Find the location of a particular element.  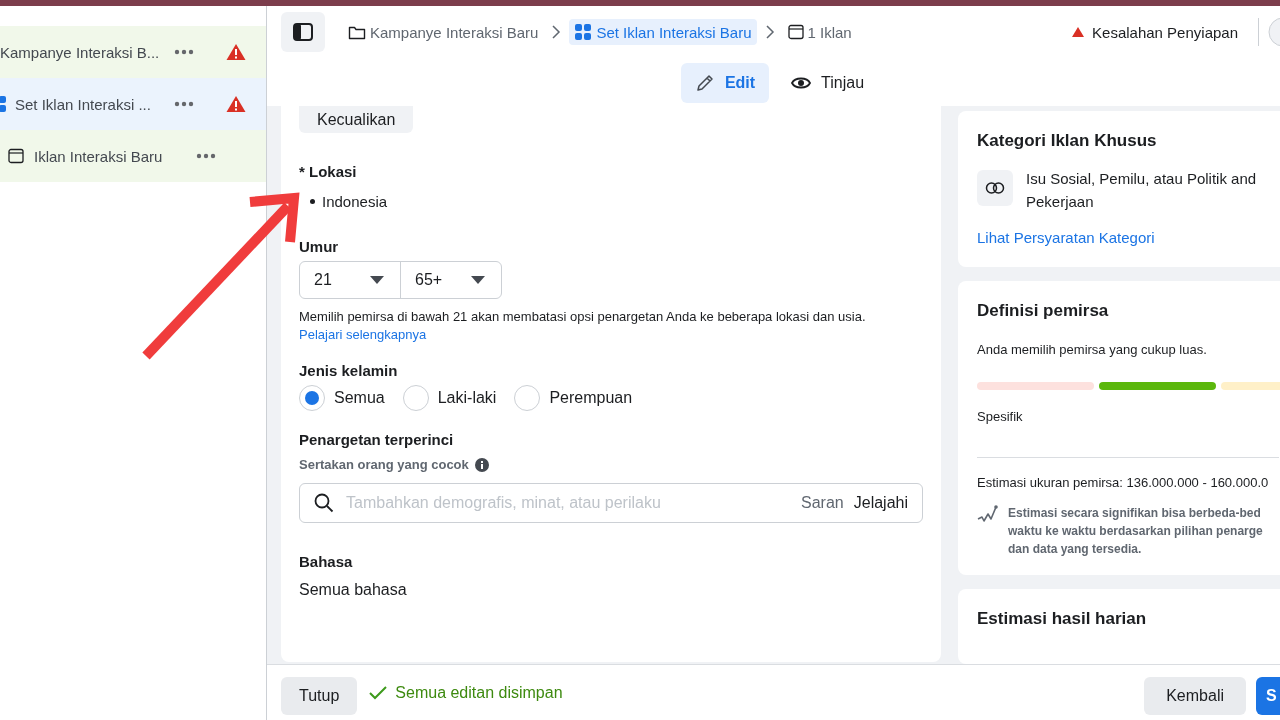

avatar-icon is located at coordinates (1273, 32).